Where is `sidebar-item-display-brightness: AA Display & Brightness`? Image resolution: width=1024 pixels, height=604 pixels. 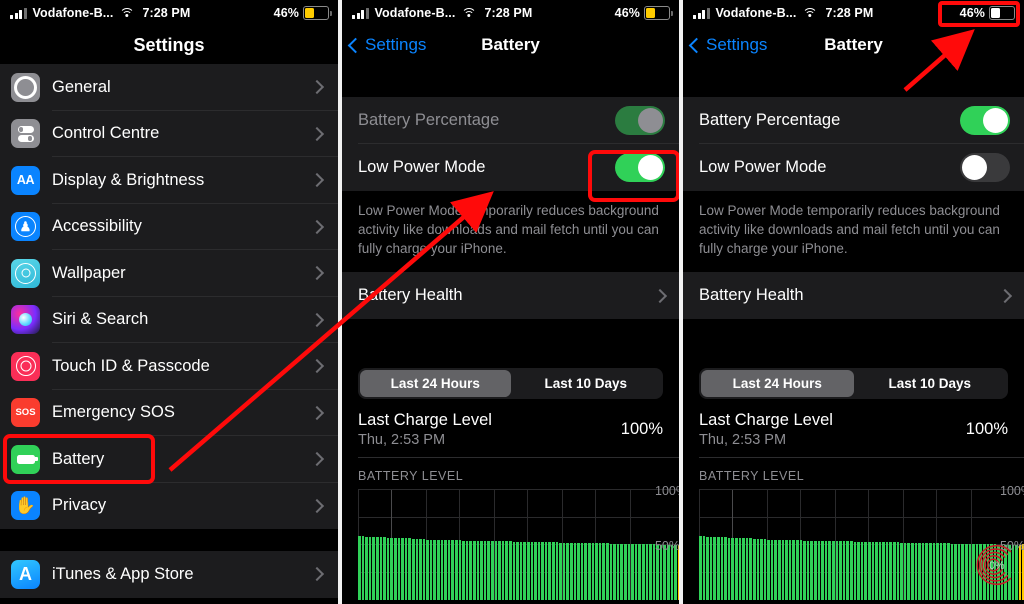 sidebar-item-display-brightness: AA Display & Brightness is located at coordinates (169, 180).